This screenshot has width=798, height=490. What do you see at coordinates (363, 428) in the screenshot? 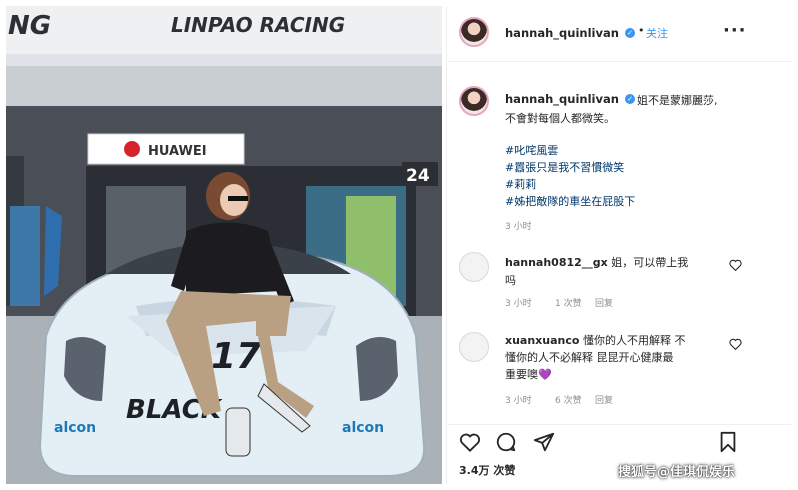
I see `sponsor-right: alcon` at bounding box center [363, 428].